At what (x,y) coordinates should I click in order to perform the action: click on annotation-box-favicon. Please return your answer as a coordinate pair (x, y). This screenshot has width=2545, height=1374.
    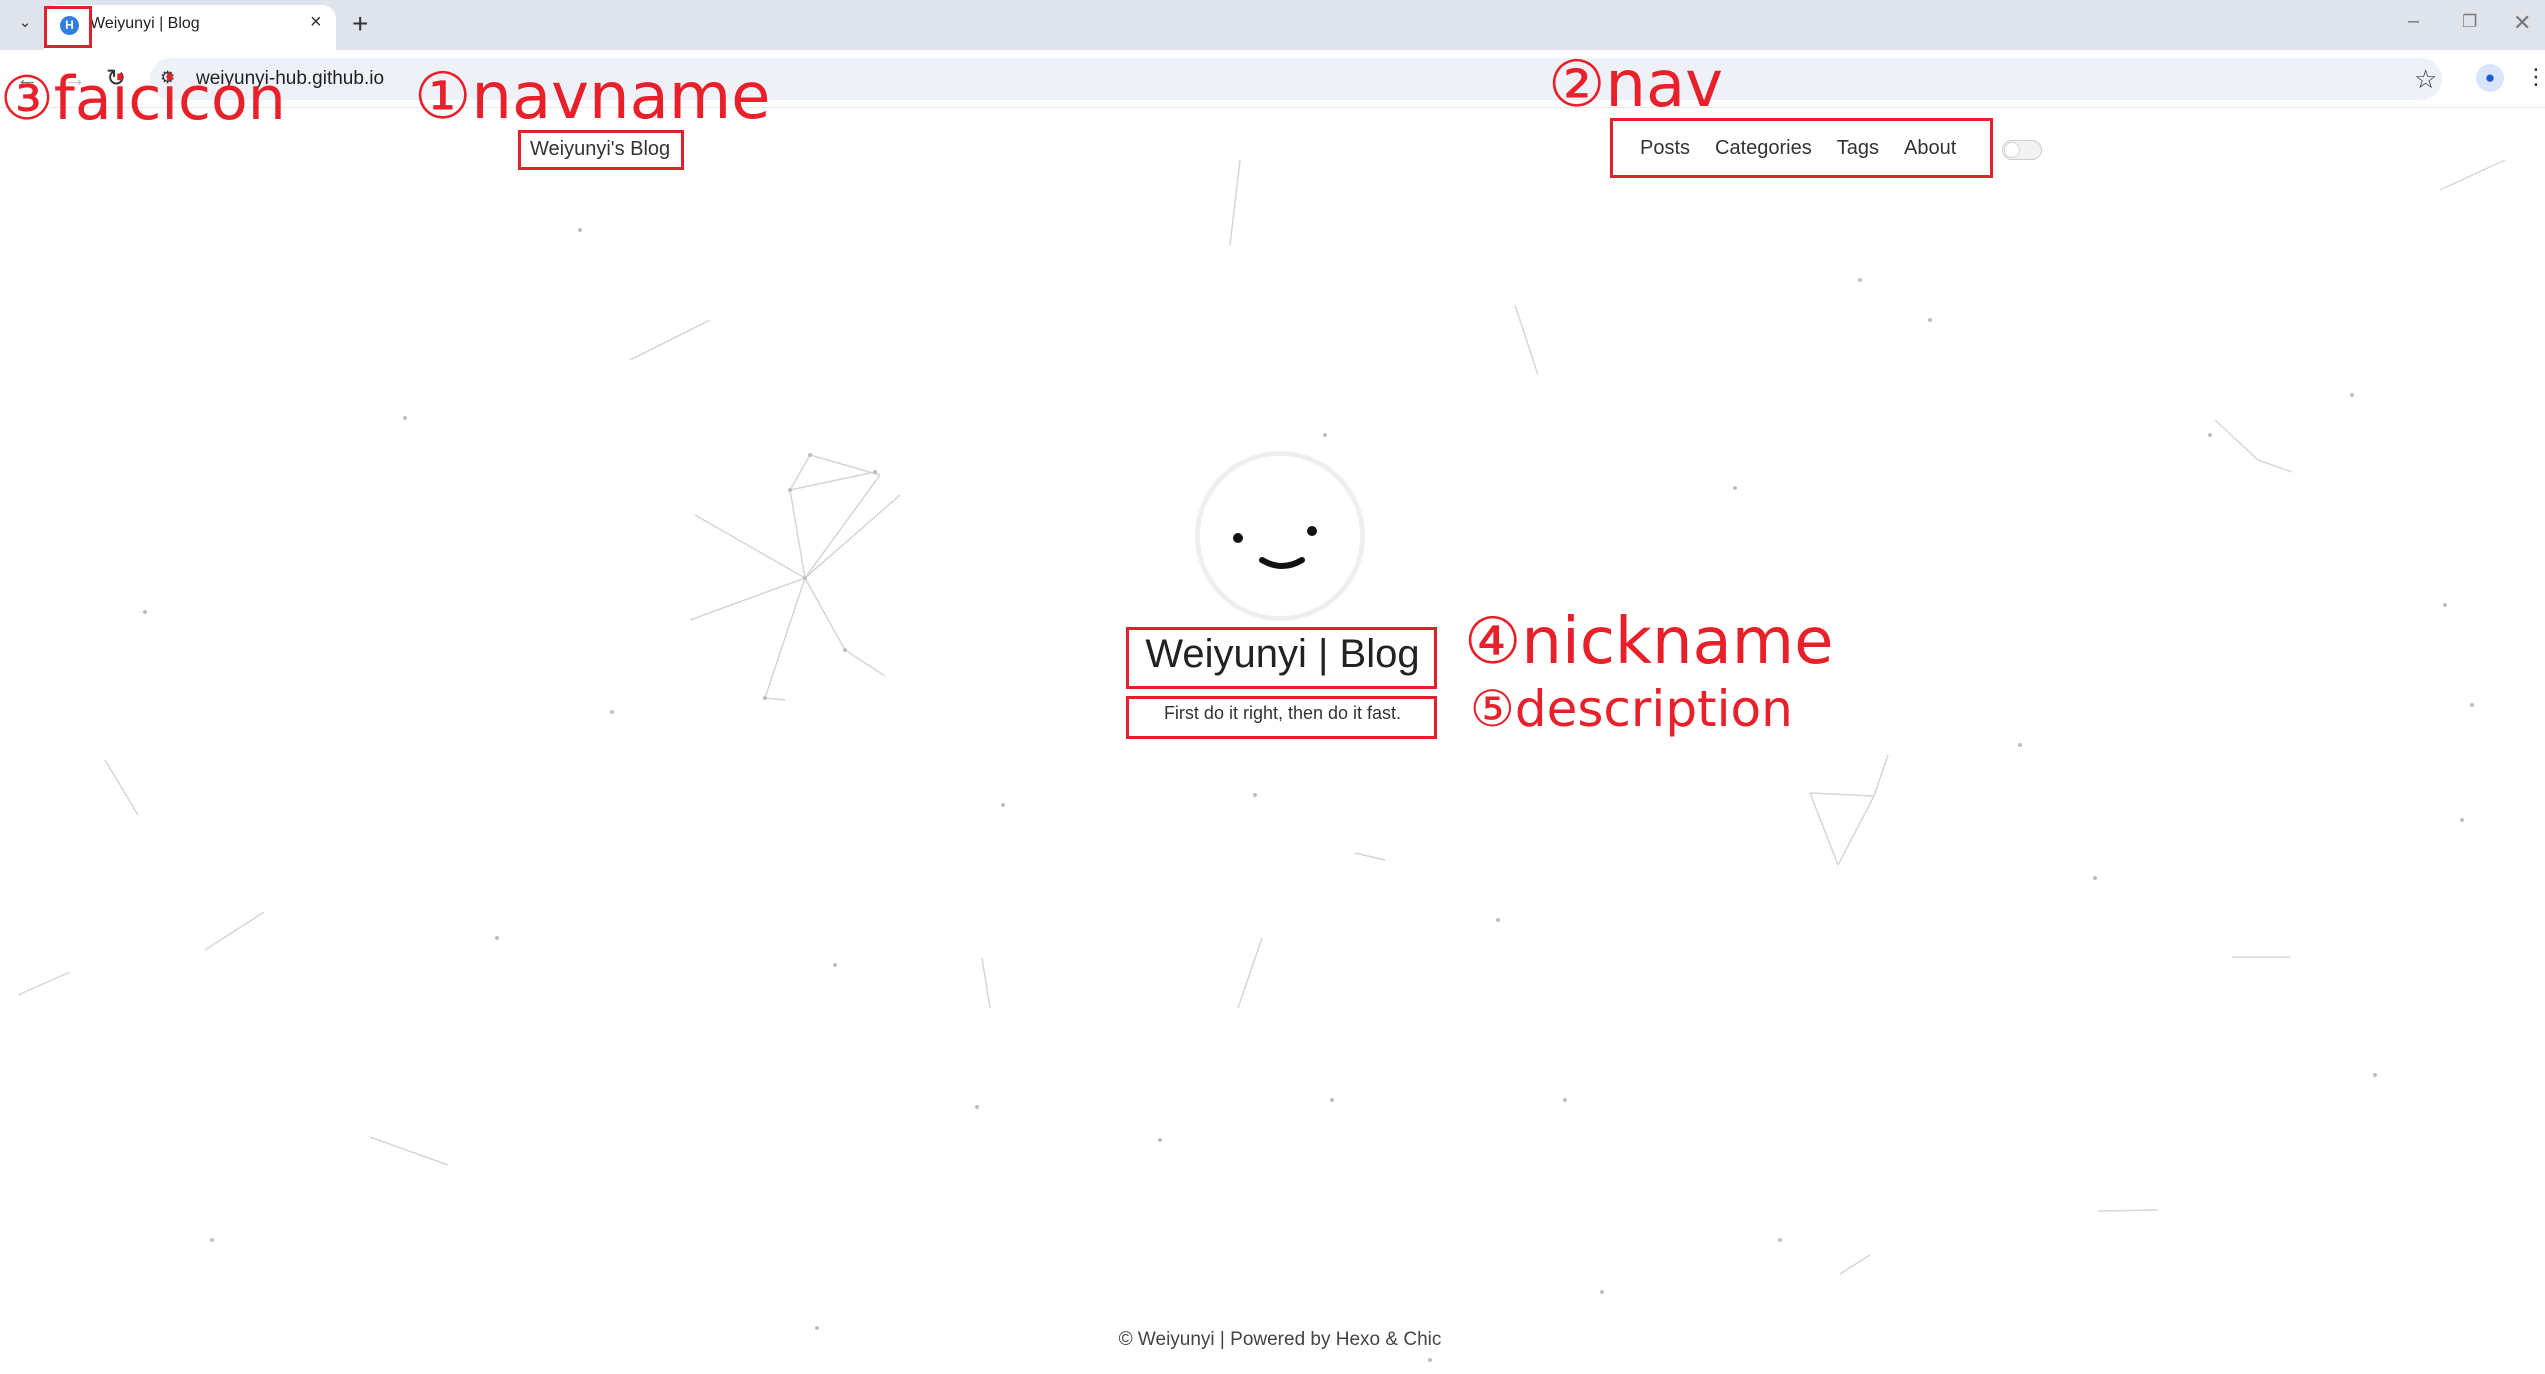
    Looking at the image, I should click on (68, 27).